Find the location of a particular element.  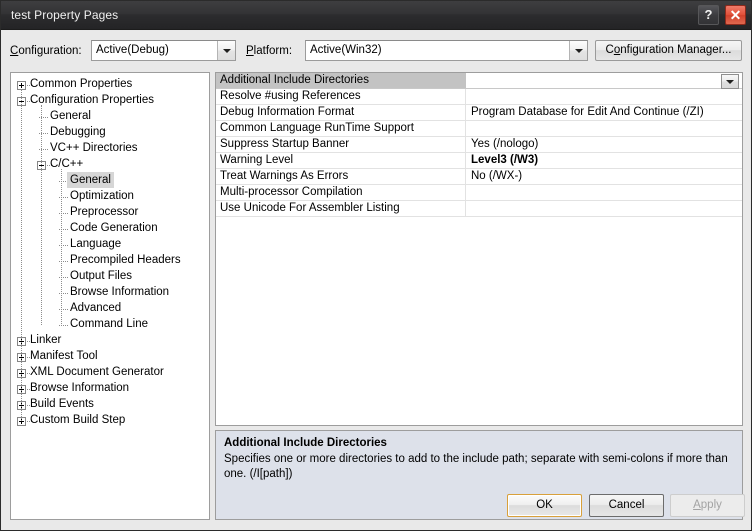

tree-item-manifest-tool: Manifest Tool is located at coordinates (110, 357).